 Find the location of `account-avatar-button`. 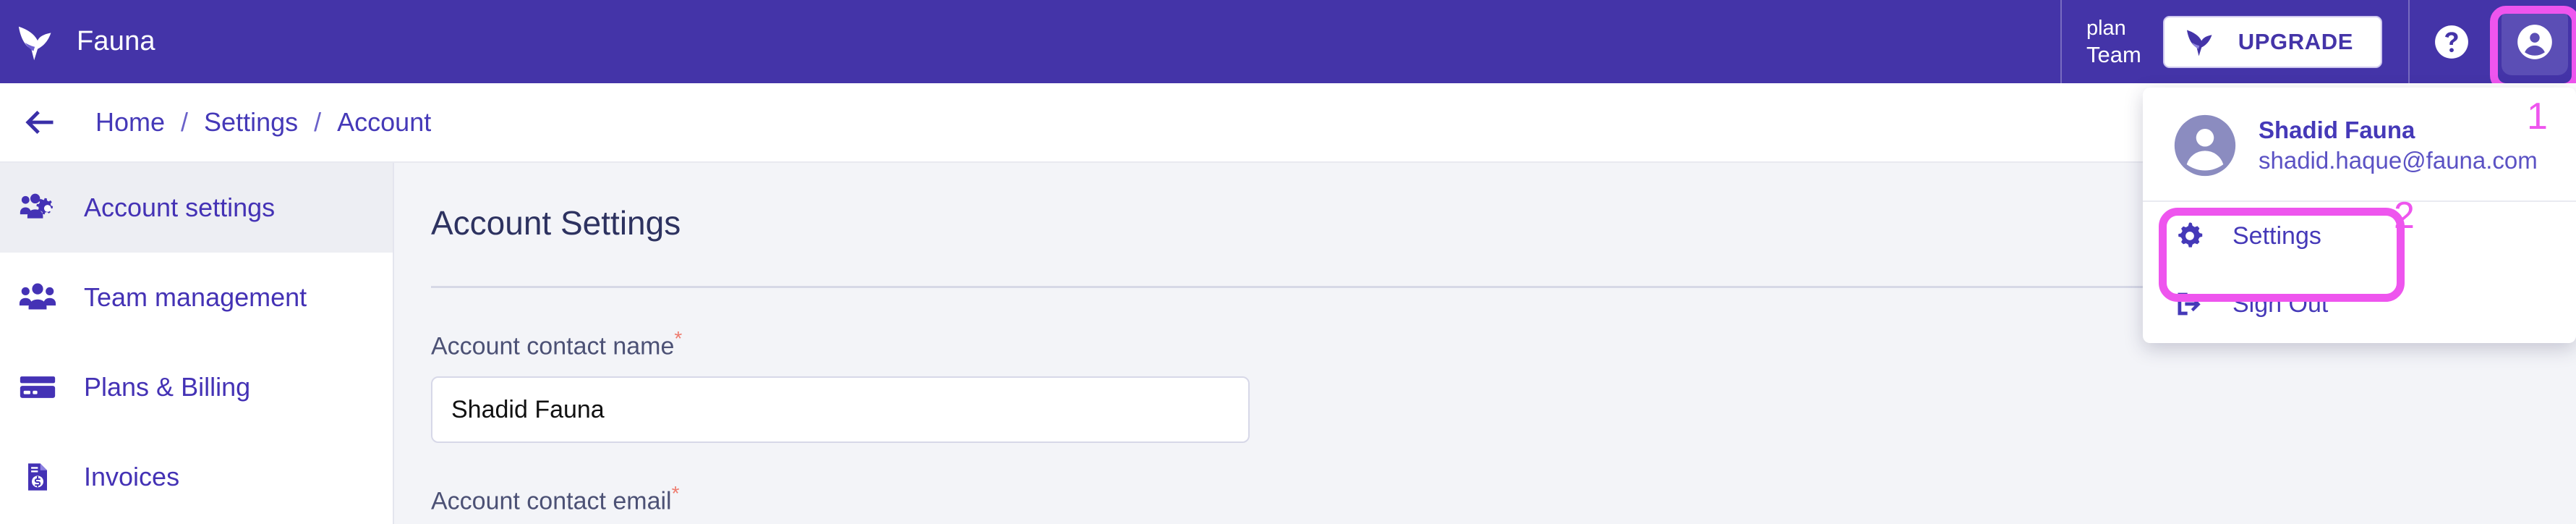

account-avatar-button is located at coordinates (2534, 41).